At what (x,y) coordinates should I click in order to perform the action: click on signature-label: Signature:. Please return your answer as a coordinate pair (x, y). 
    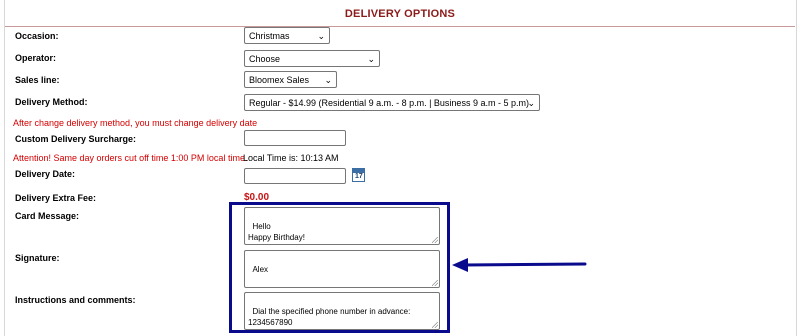
    Looking at the image, I should click on (37, 258).